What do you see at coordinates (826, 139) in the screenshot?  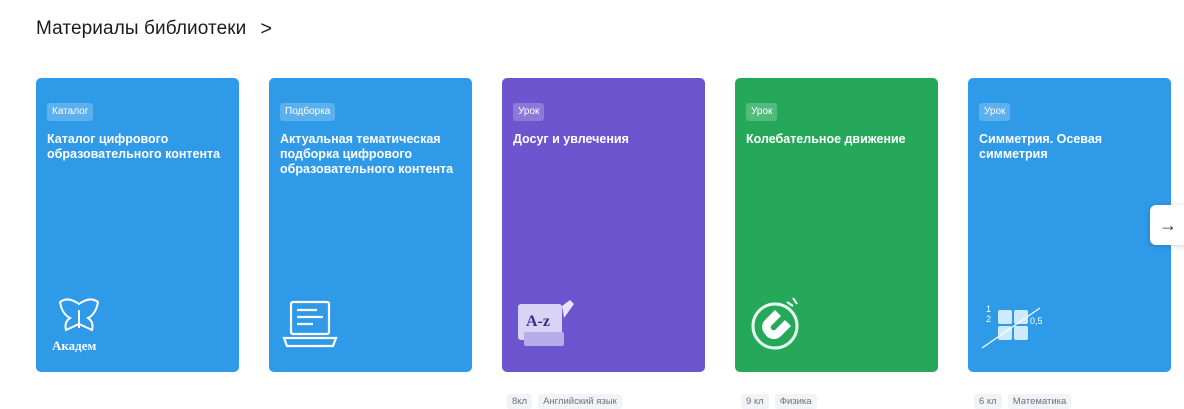 I see `card-title: Колебательное движение` at bounding box center [826, 139].